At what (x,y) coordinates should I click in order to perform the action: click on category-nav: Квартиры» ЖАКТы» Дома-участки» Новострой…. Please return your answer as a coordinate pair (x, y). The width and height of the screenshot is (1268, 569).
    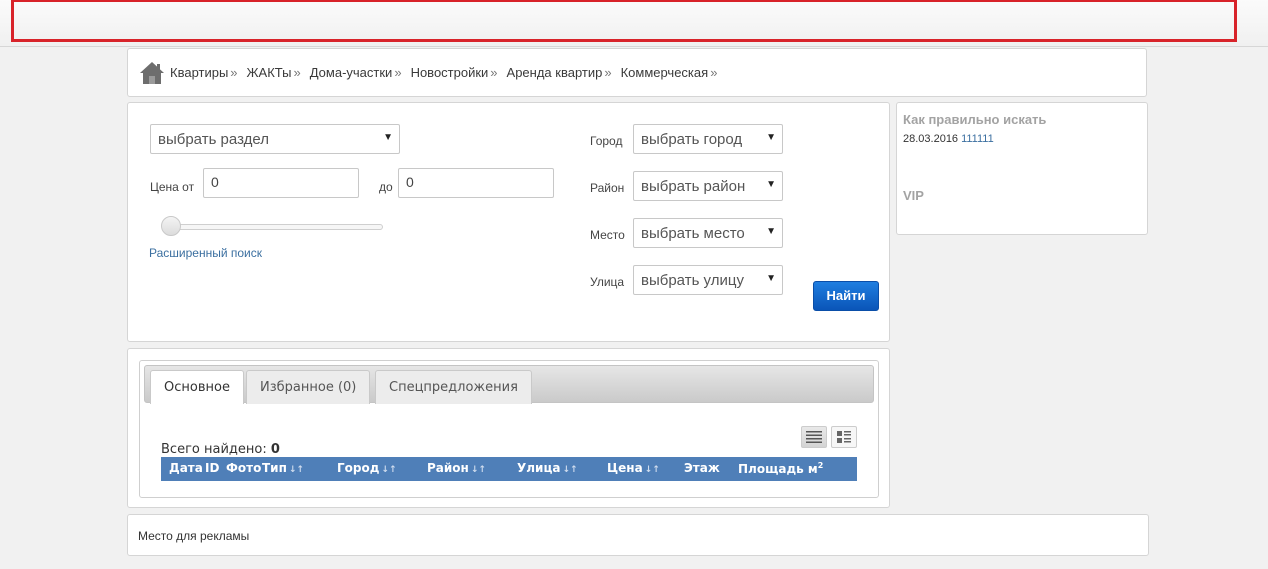
    Looking at the image, I should click on (637, 72).